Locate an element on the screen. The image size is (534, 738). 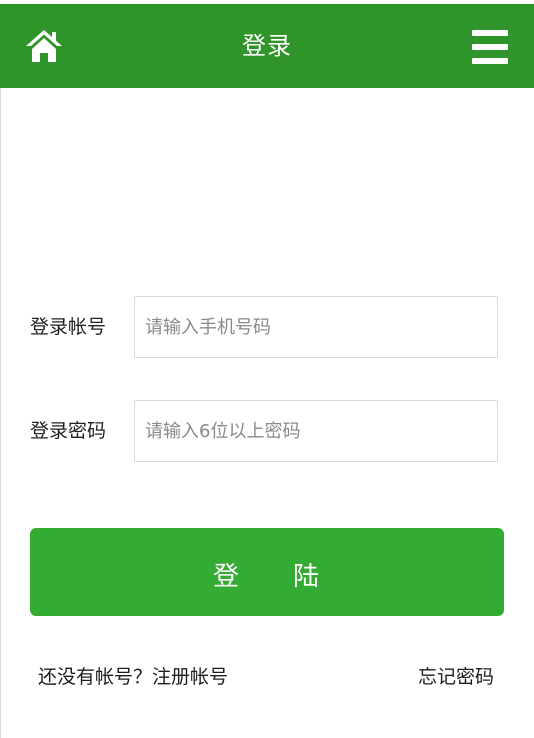
register-link: 还没有帐号？注册帐号 is located at coordinates (133, 675).